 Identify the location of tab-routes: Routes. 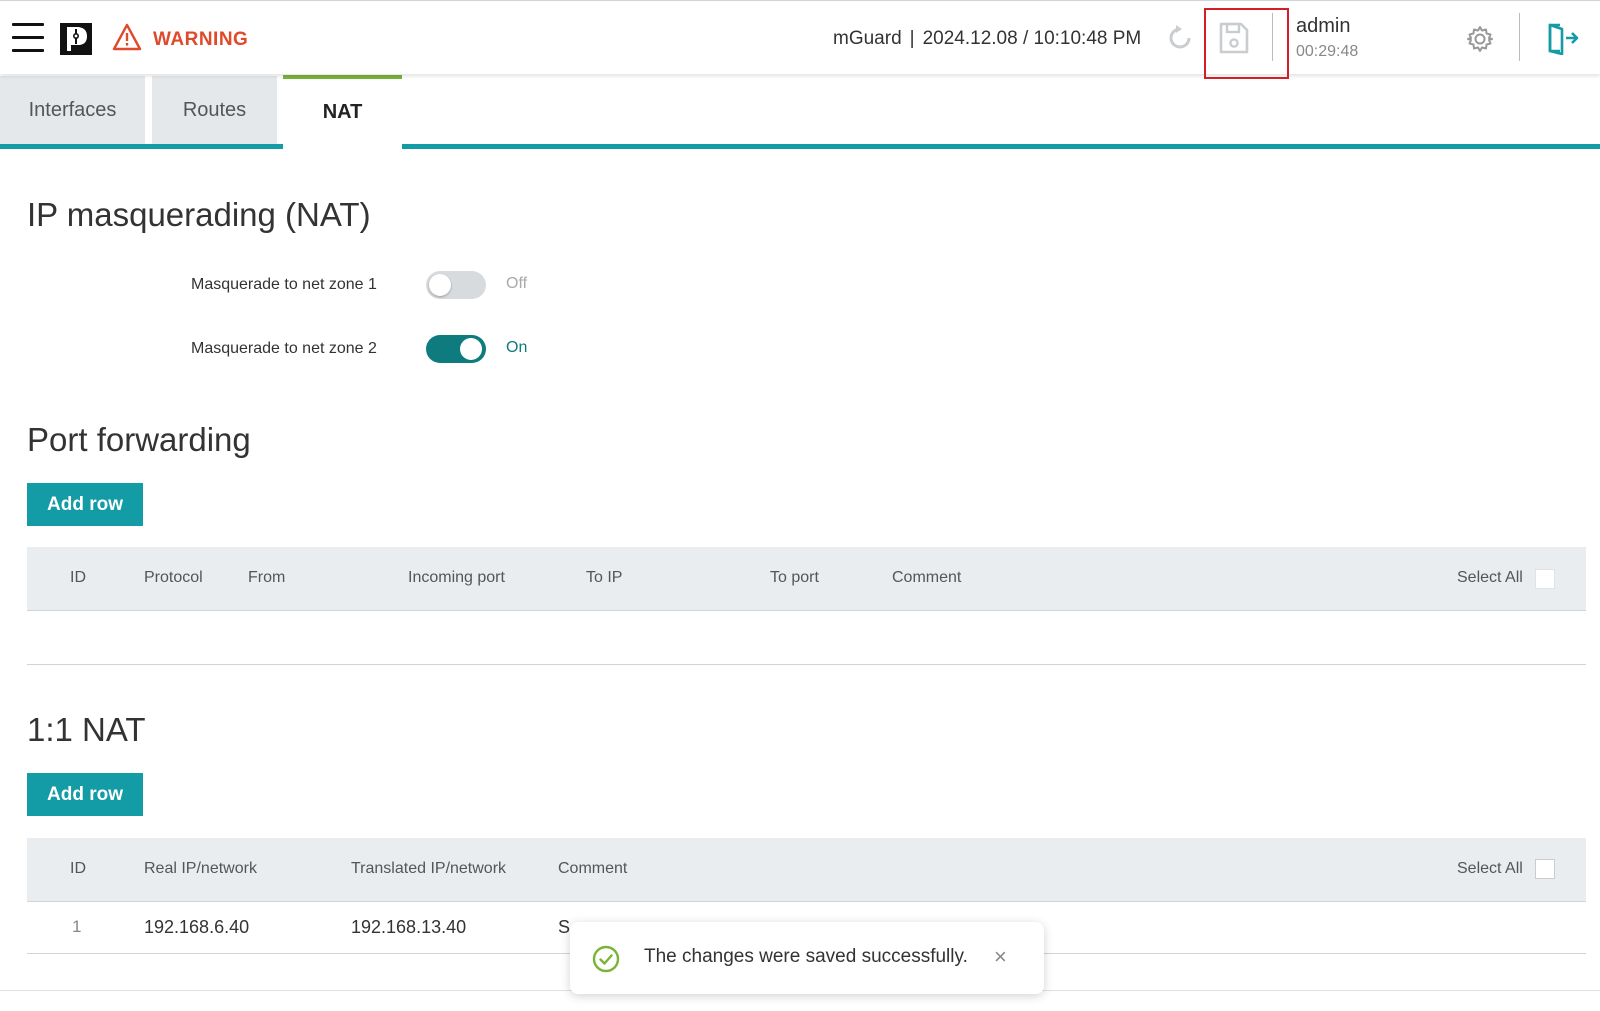
(214, 110).